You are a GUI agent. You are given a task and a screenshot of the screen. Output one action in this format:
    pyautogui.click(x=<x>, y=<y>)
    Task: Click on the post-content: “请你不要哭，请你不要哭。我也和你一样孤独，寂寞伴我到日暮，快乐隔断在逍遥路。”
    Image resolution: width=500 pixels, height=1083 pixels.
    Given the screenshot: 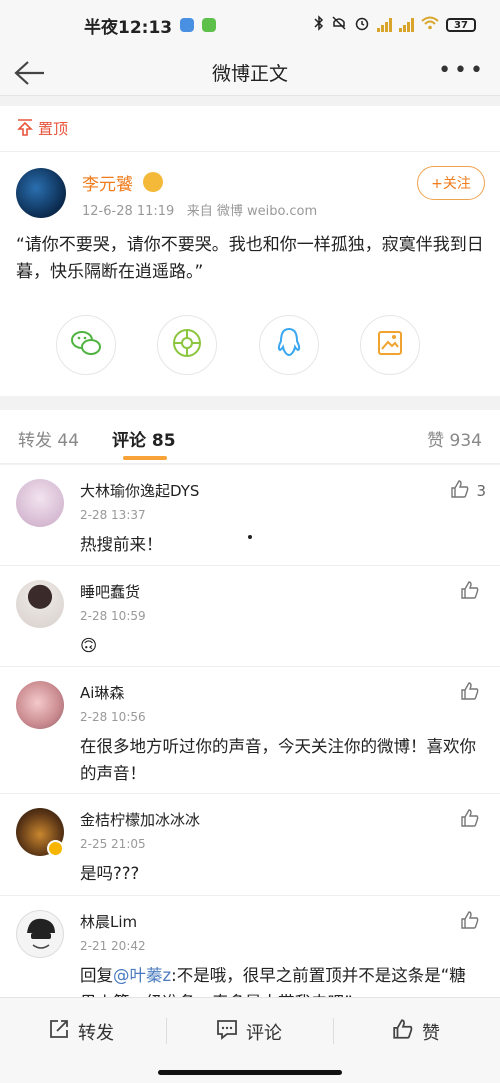 What is the action you would take?
    pyautogui.click(x=250, y=258)
    